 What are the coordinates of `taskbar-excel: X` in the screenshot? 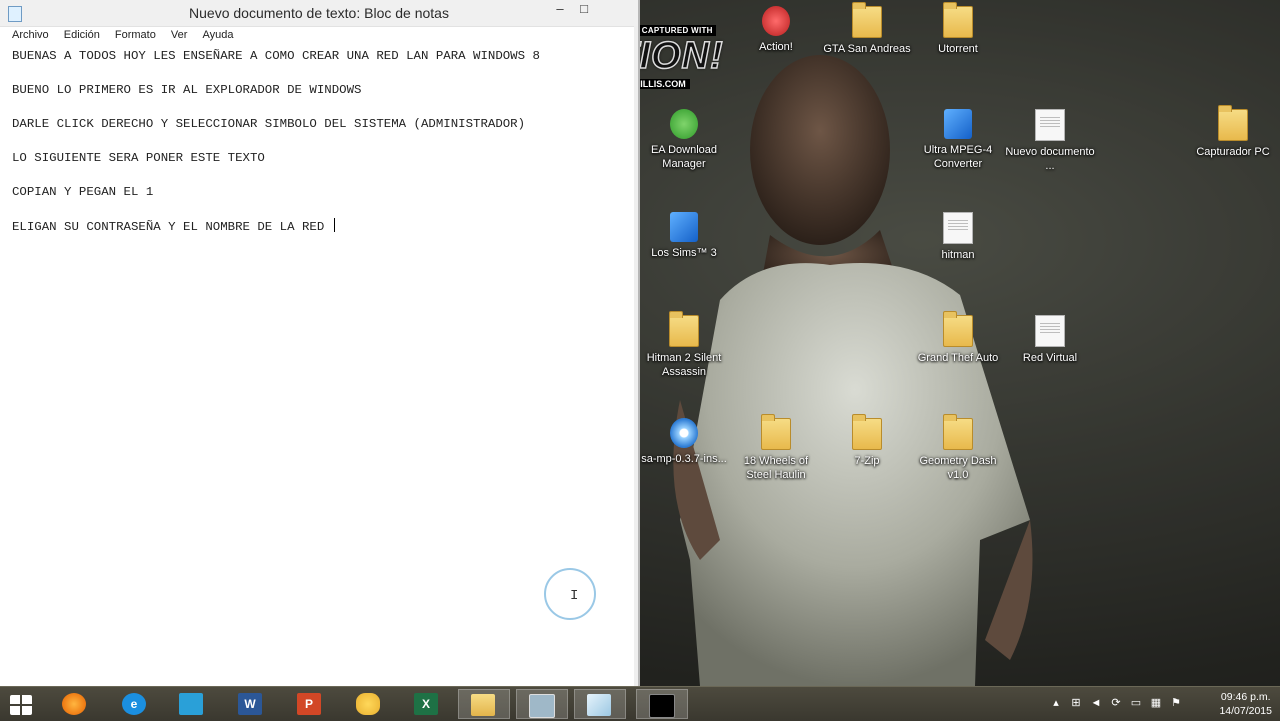 It's located at (426, 704).